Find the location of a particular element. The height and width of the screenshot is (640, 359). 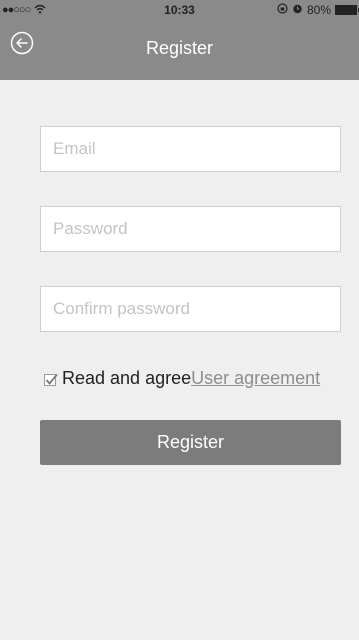

orientation-lock-icon is located at coordinates (282, 10).